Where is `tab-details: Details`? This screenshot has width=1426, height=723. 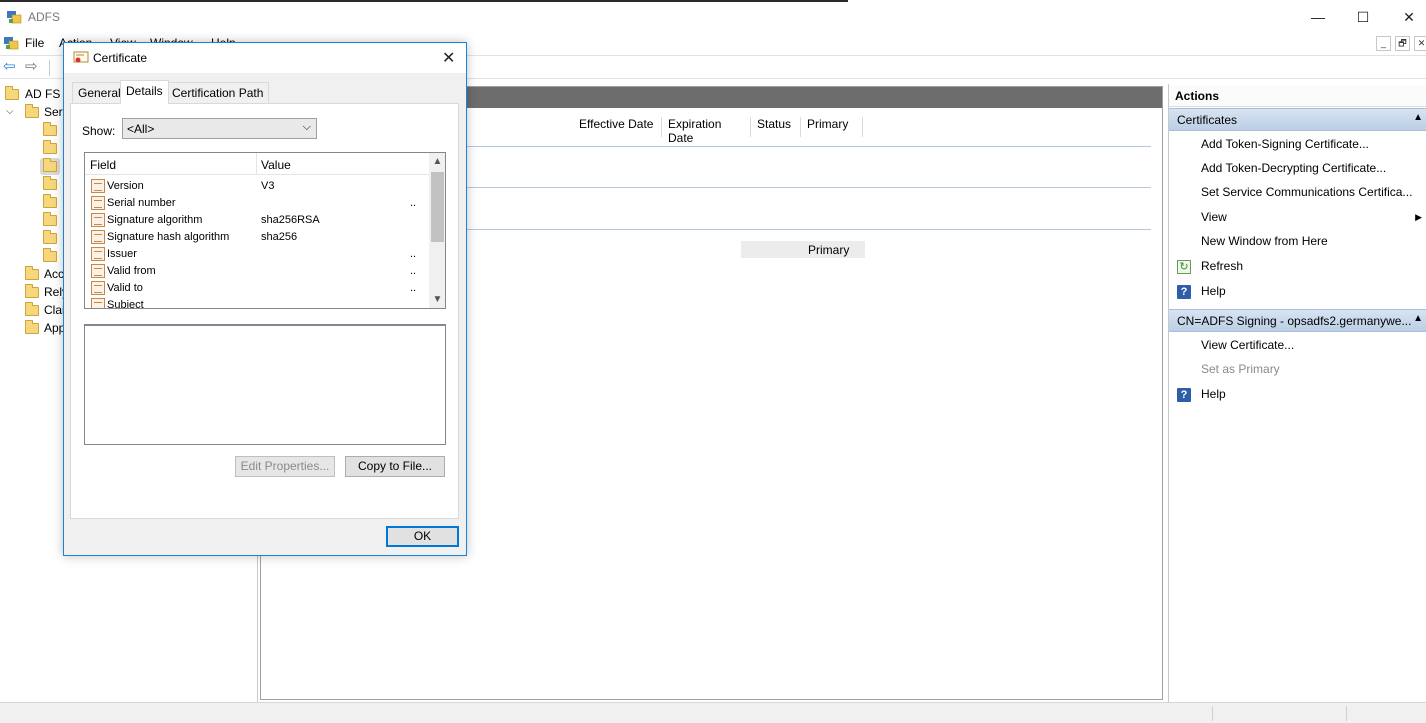 tab-details: Details is located at coordinates (144, 92).